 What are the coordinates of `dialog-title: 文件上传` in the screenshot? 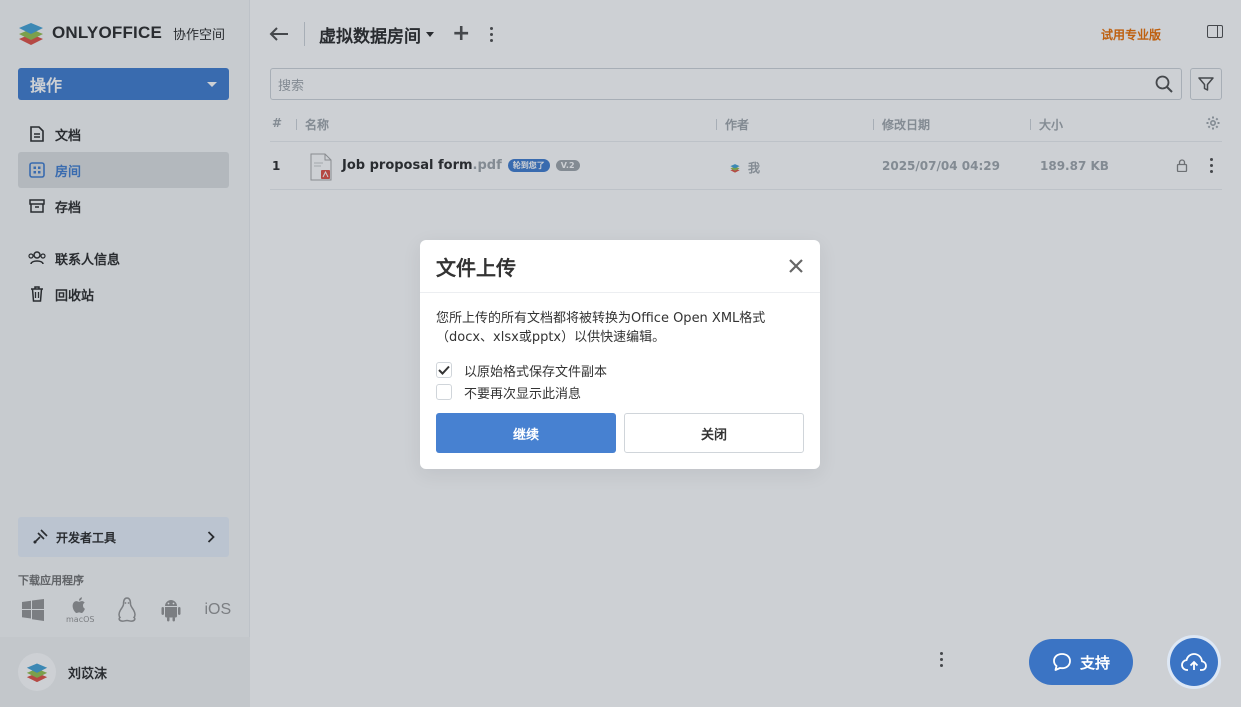 It's located at (476, 267).